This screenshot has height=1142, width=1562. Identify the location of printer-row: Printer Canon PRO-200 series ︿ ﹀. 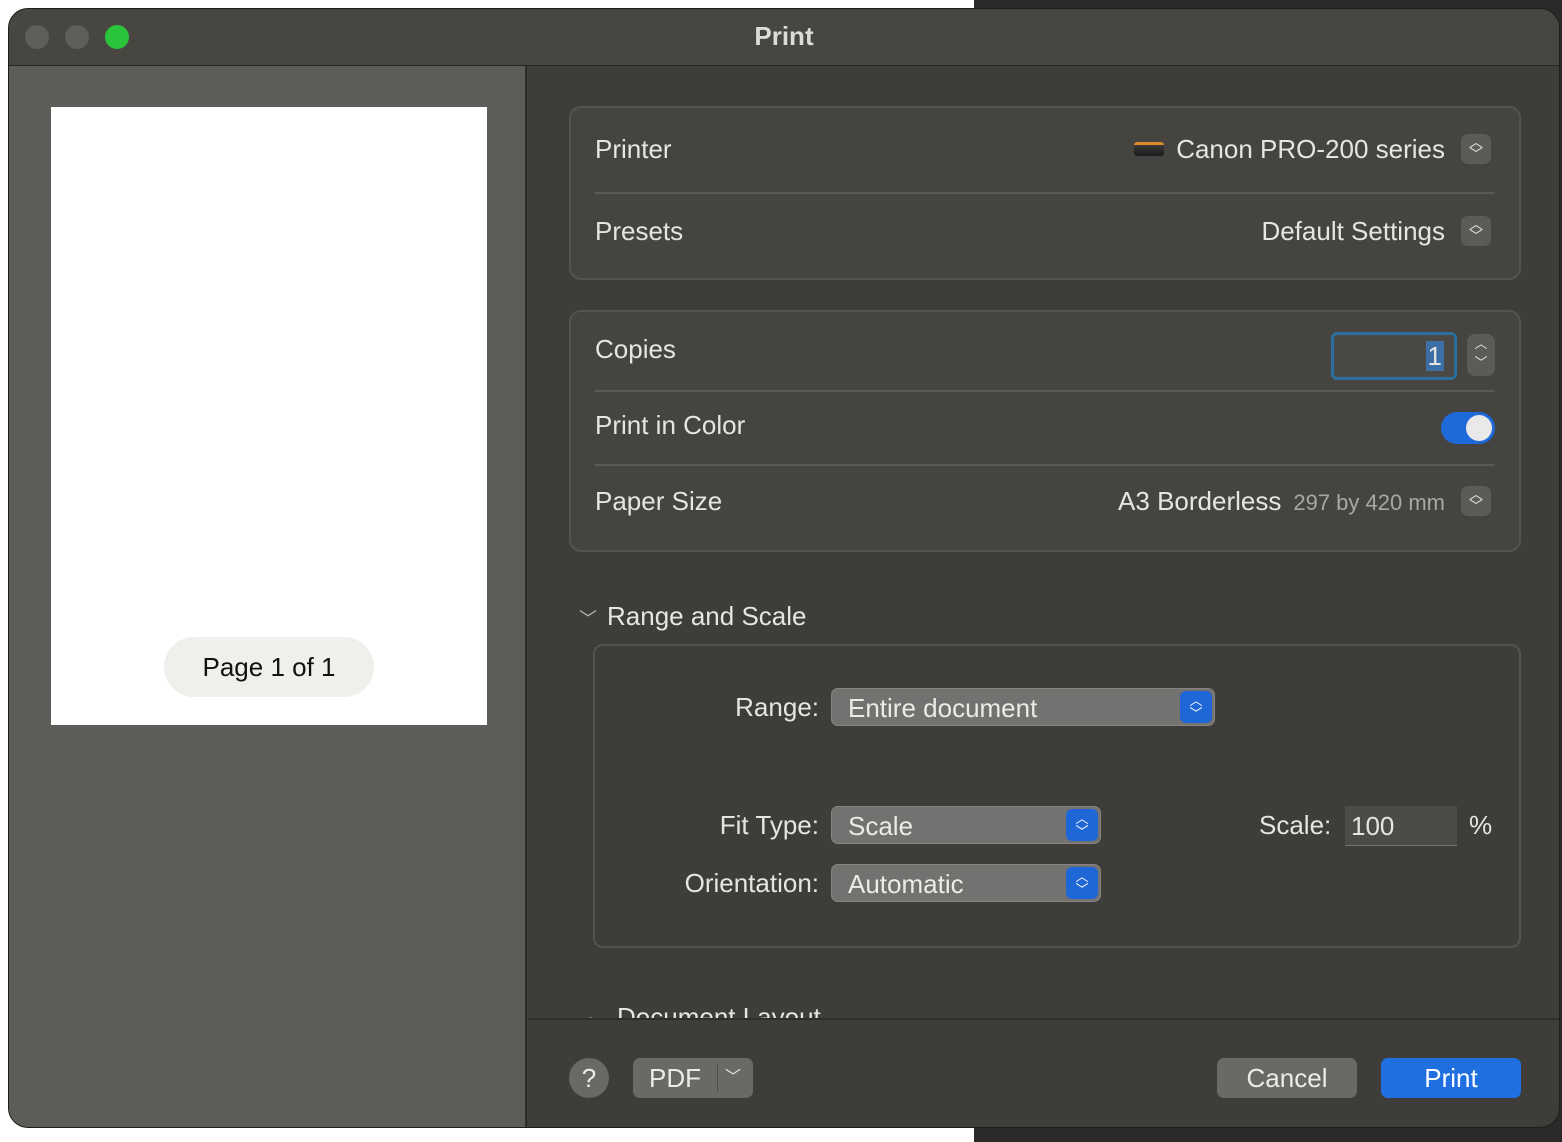
(1045, 152).